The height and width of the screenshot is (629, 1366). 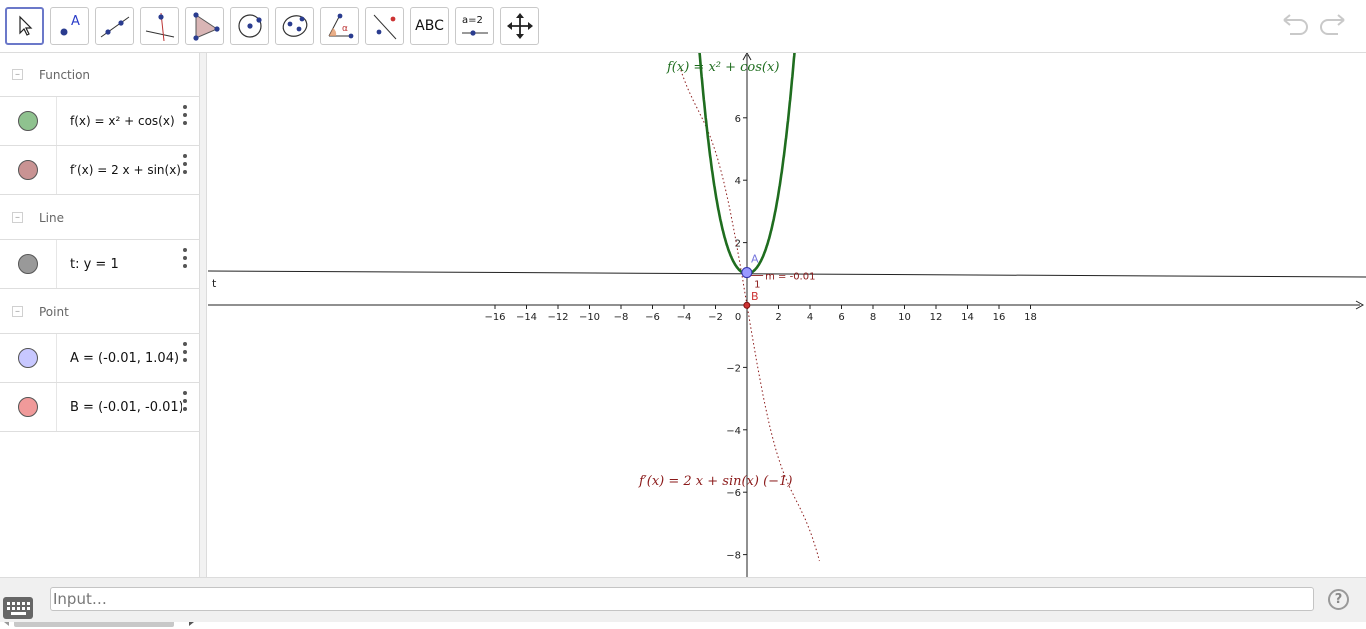 I want to click on line-through-points-icon, so click(x=114, y=27).